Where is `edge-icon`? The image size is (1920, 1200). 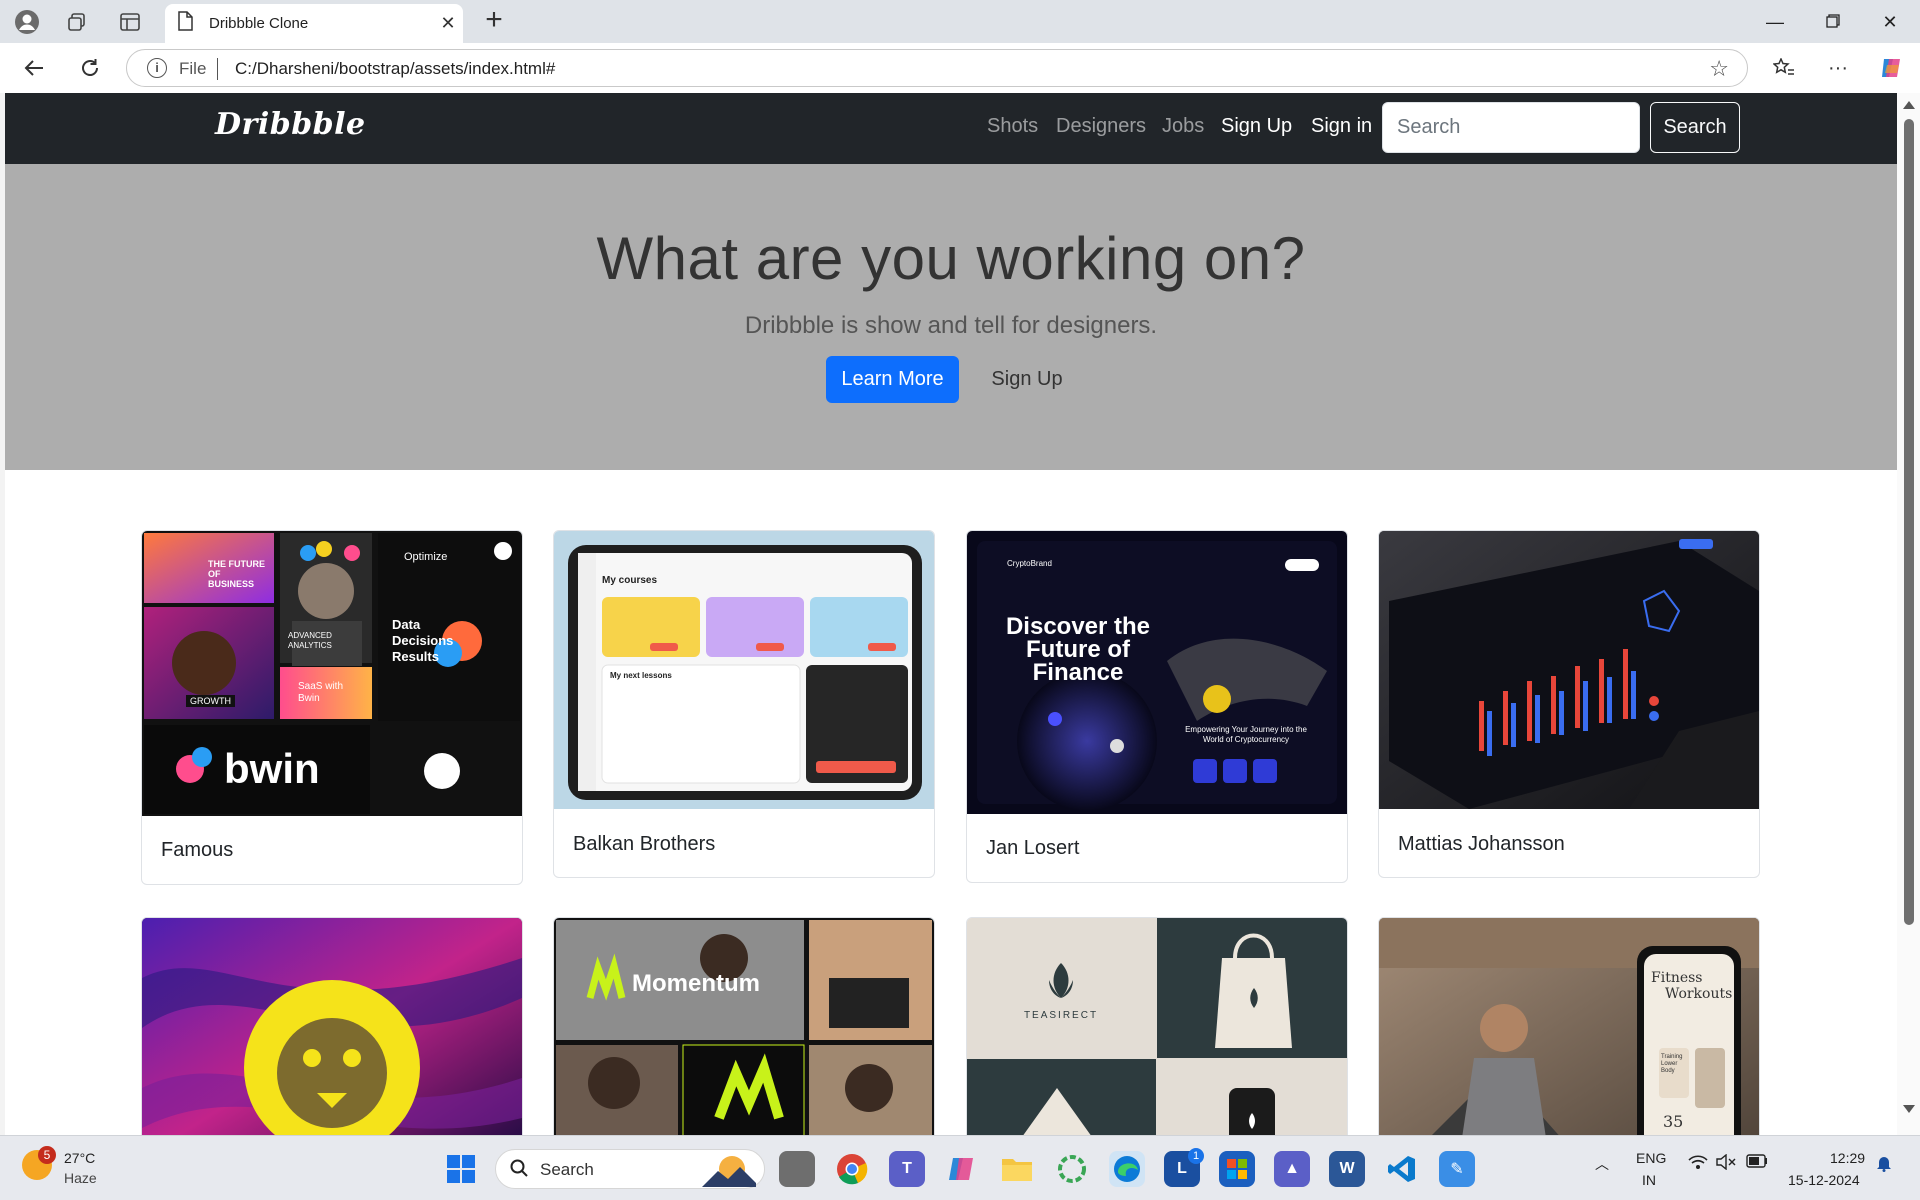
edge-icon is located at coordinates (1127, 1169).